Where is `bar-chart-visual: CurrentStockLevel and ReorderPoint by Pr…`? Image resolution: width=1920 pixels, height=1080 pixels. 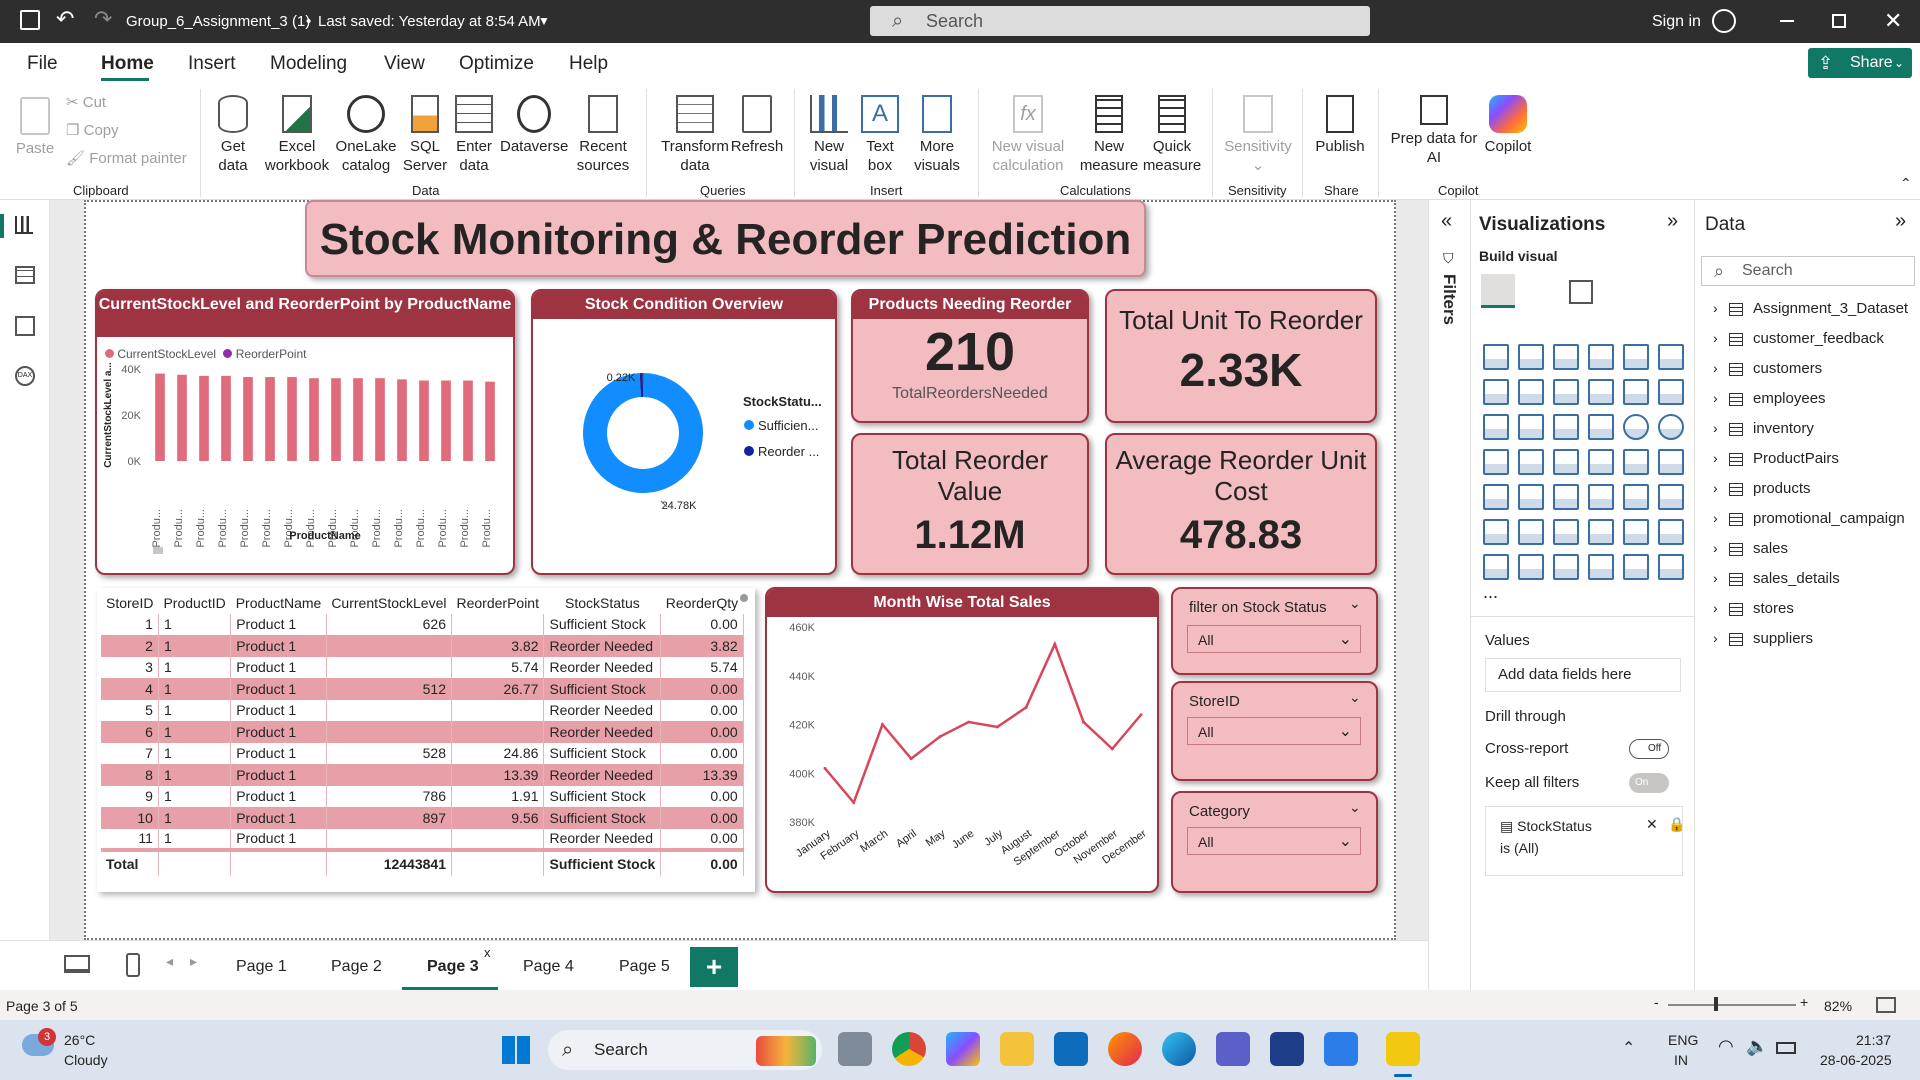 bar-chart-visual: CurrentStockLevel and ReorderPoint by Pr… is located at coordinates (305, 432).